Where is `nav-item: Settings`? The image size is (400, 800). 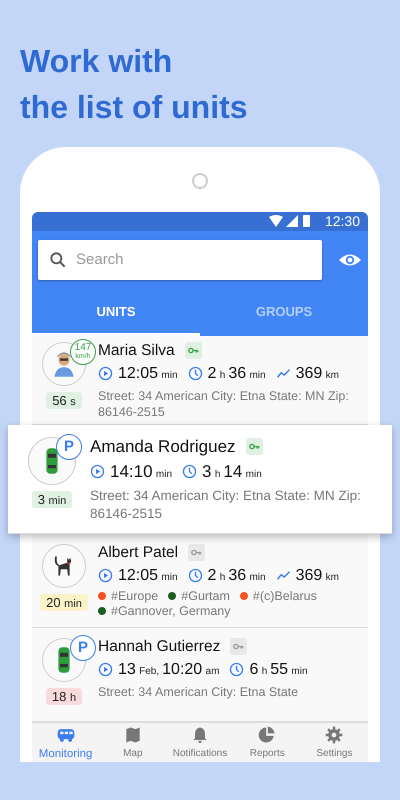 nav-item: Settings is located at coordinates (334, 742).